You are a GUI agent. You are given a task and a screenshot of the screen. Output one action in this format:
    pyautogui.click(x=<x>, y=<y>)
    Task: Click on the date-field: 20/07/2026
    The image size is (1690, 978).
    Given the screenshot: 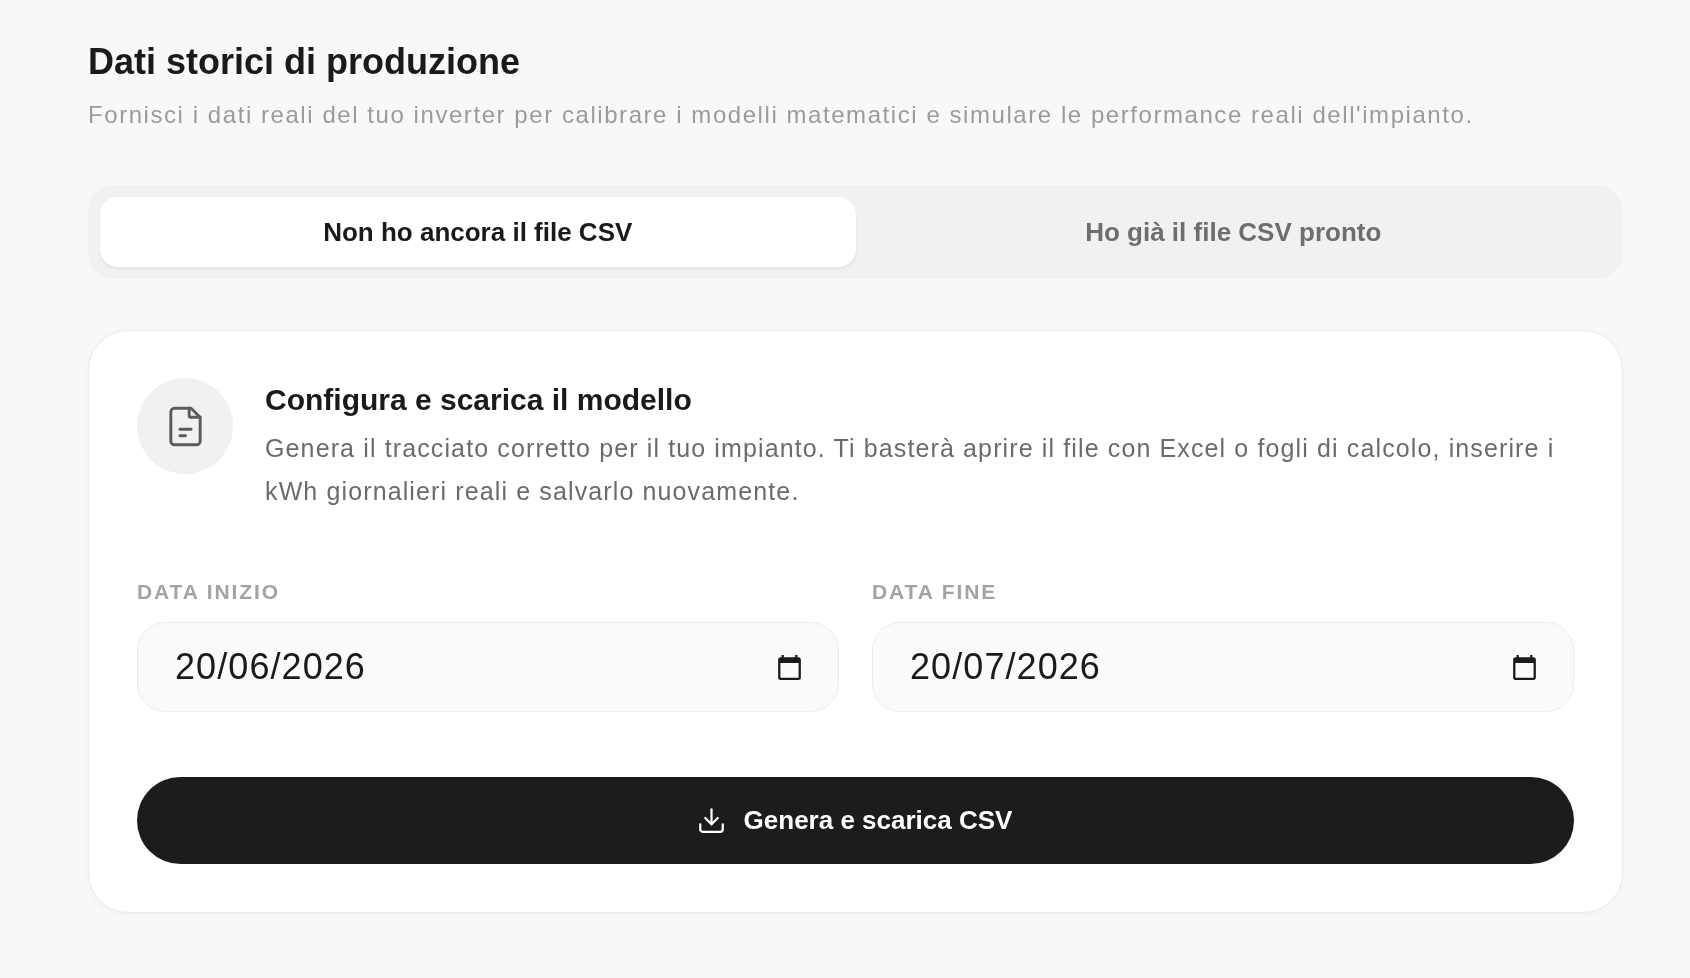 What is the action you would take?
    pyautogui.click(x=1223, y=667)
    